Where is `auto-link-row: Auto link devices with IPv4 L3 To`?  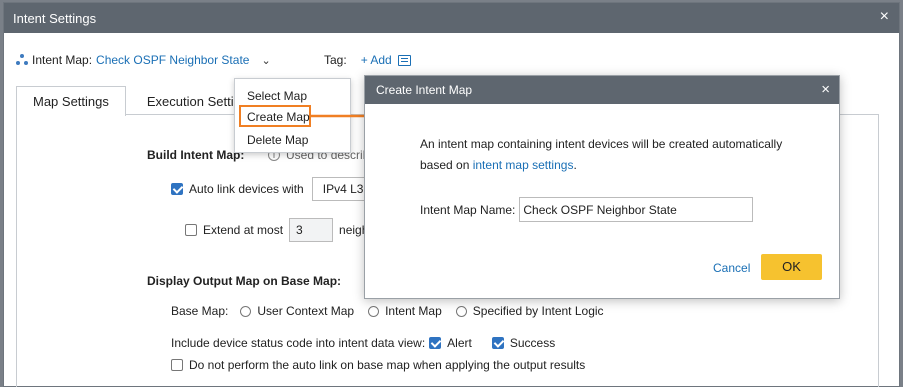 auto-link-row: Auto link devices with IPv4 L3 To is located at coordinates (280, 189).